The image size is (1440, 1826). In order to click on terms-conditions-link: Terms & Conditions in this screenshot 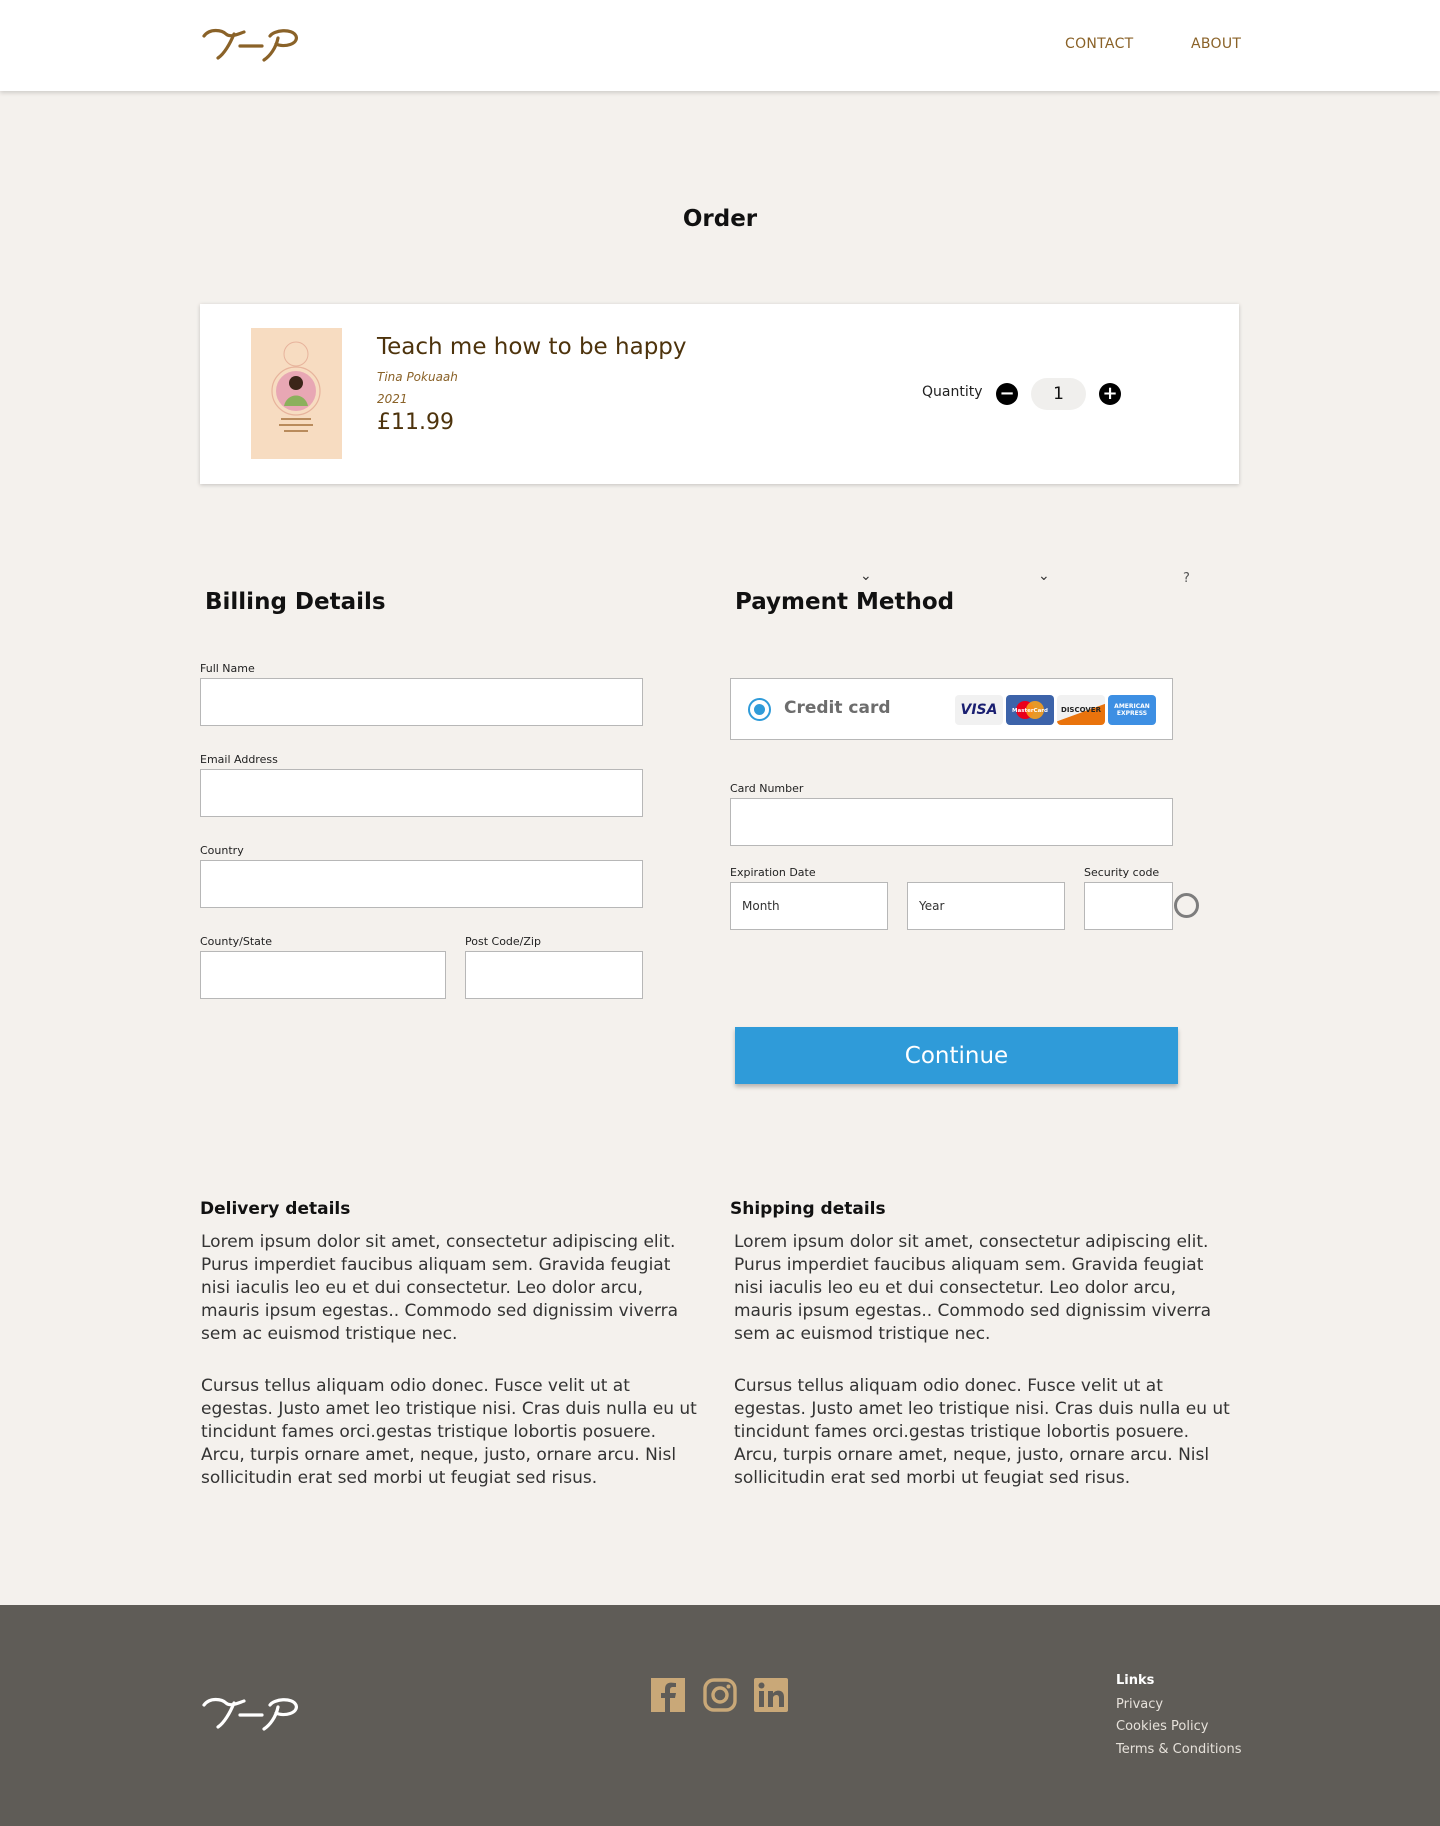, I will do `click(1179, 1749)`.